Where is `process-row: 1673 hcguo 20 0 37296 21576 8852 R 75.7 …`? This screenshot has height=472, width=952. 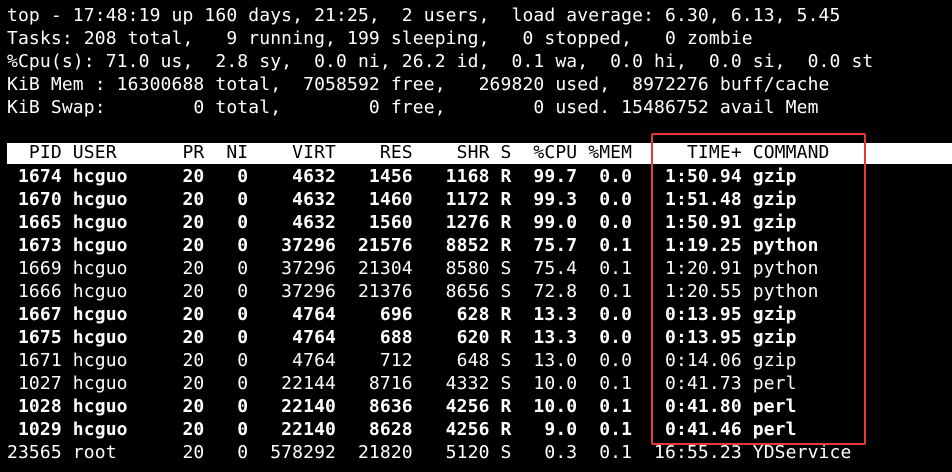 process-row: 1673 hcguo 20 0 37296 21576 8852 R 75.7 … is located at coordinates (413, 245).